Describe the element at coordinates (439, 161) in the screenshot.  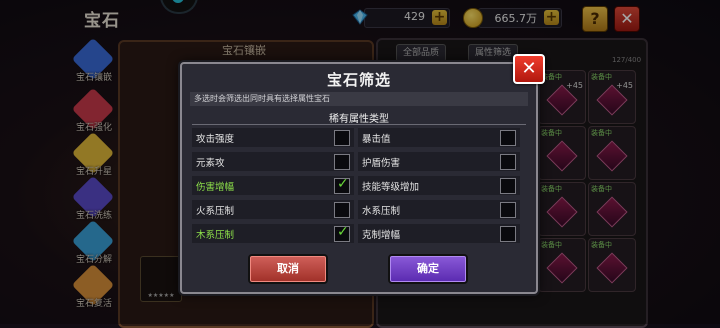
I see `option-shield-damage: 护盾伤害` at that location.